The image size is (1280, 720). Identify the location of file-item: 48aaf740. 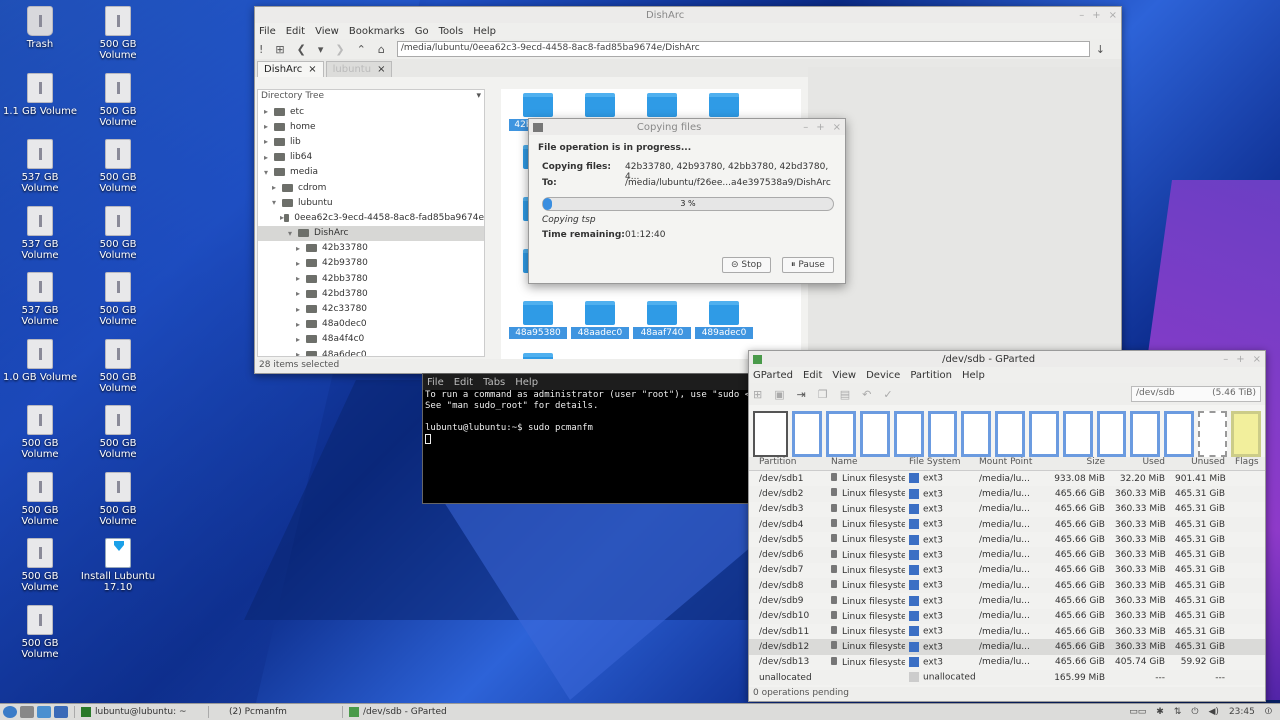
(662, 320).